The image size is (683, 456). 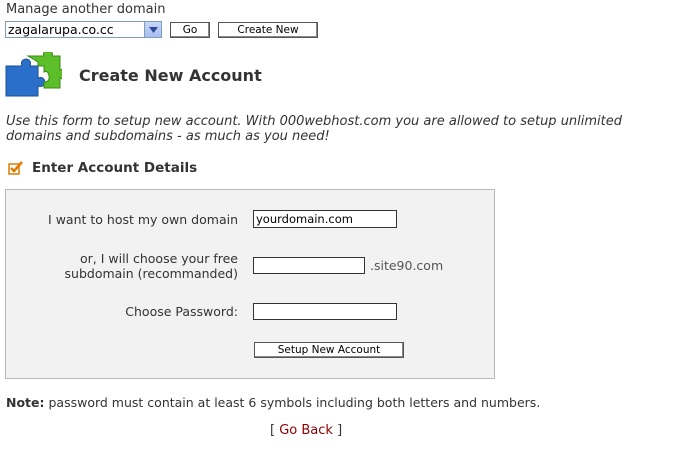 I want to click on note-prefix: Note:, so click(x=25, y=402).